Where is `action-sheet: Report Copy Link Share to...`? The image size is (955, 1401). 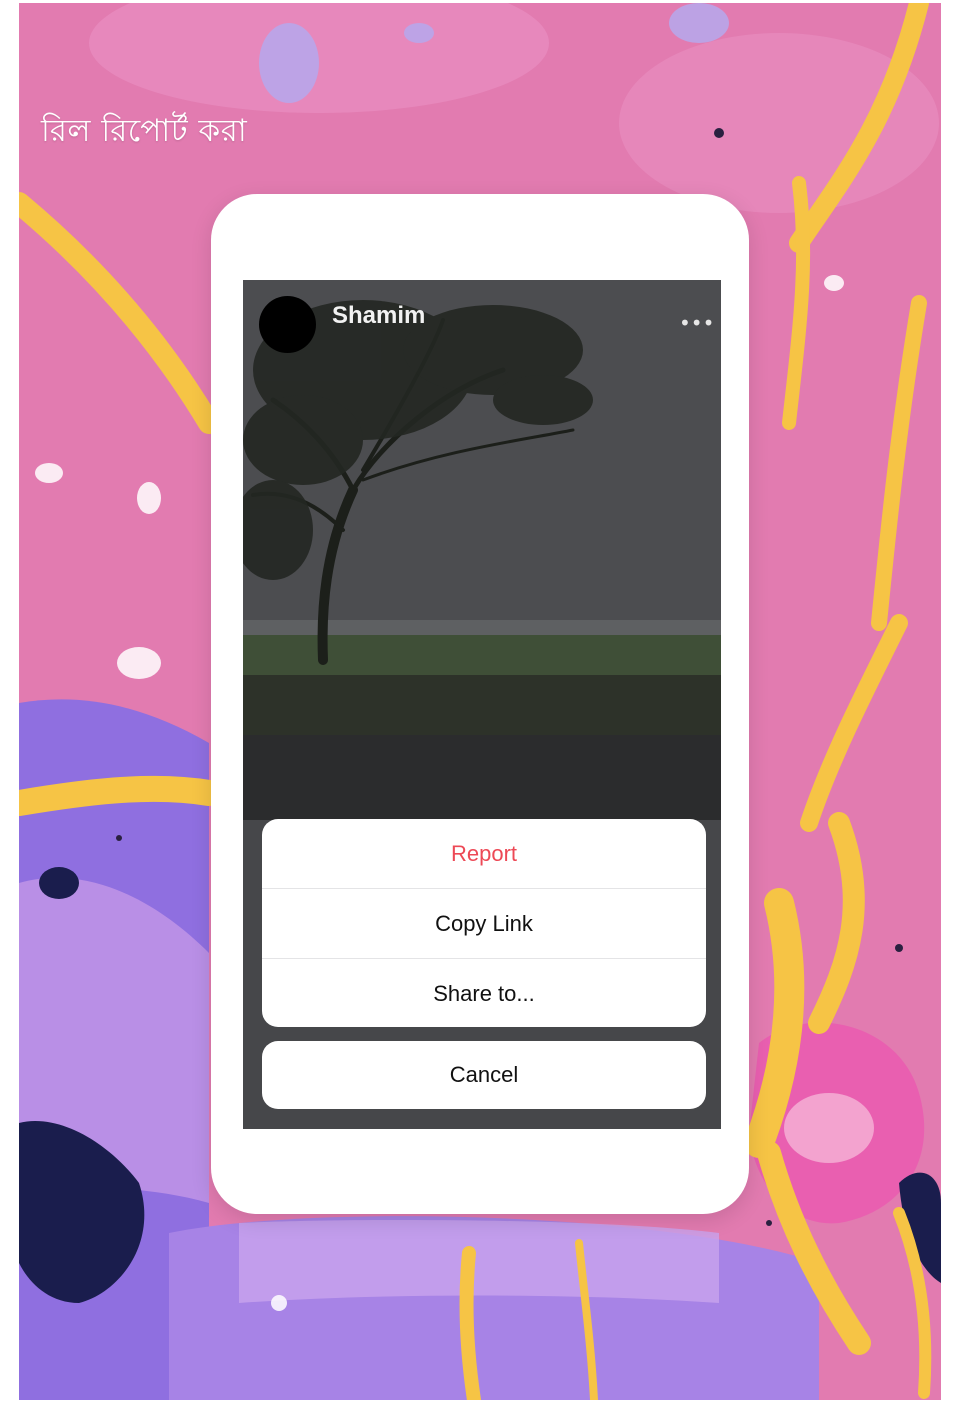
action-sheet: Report Copy Link Share to... is located at coordinates (484, 923).